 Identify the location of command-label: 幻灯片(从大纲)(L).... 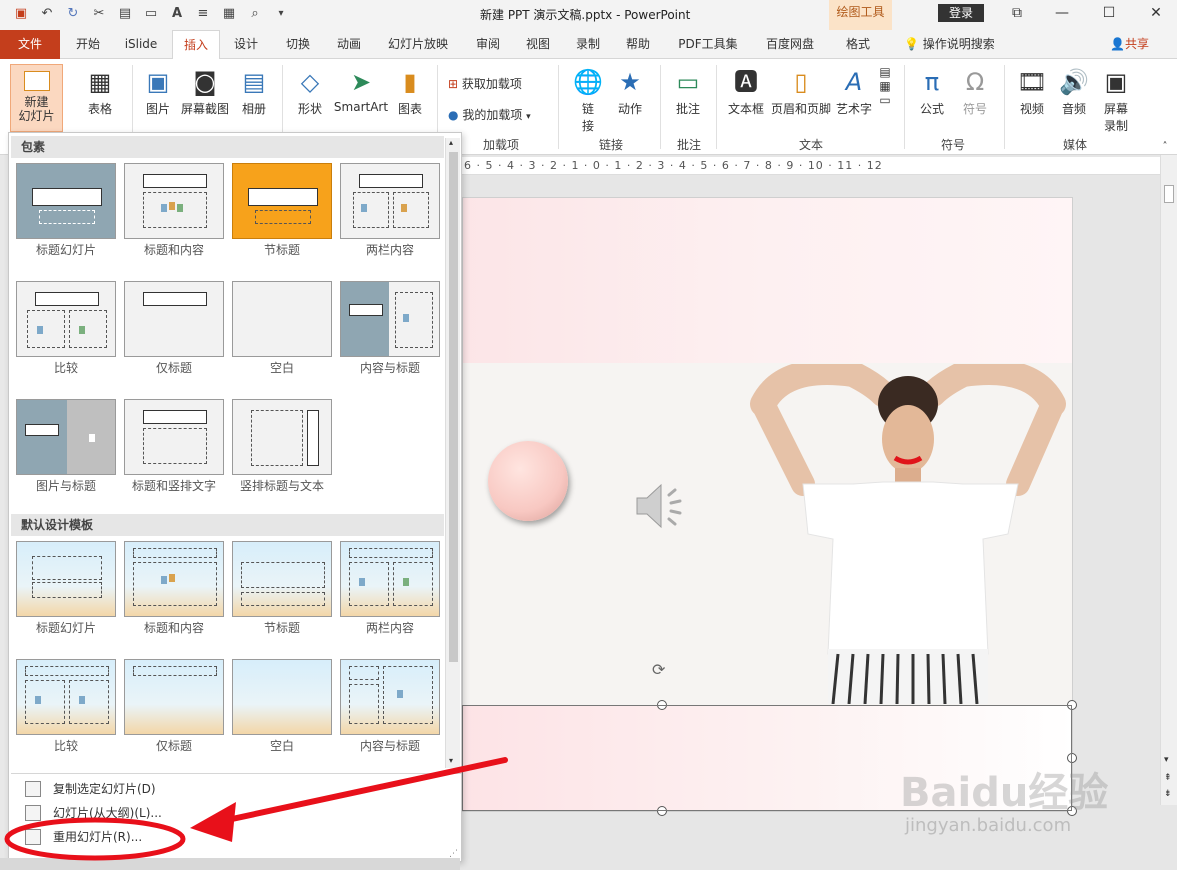
(107, 813).